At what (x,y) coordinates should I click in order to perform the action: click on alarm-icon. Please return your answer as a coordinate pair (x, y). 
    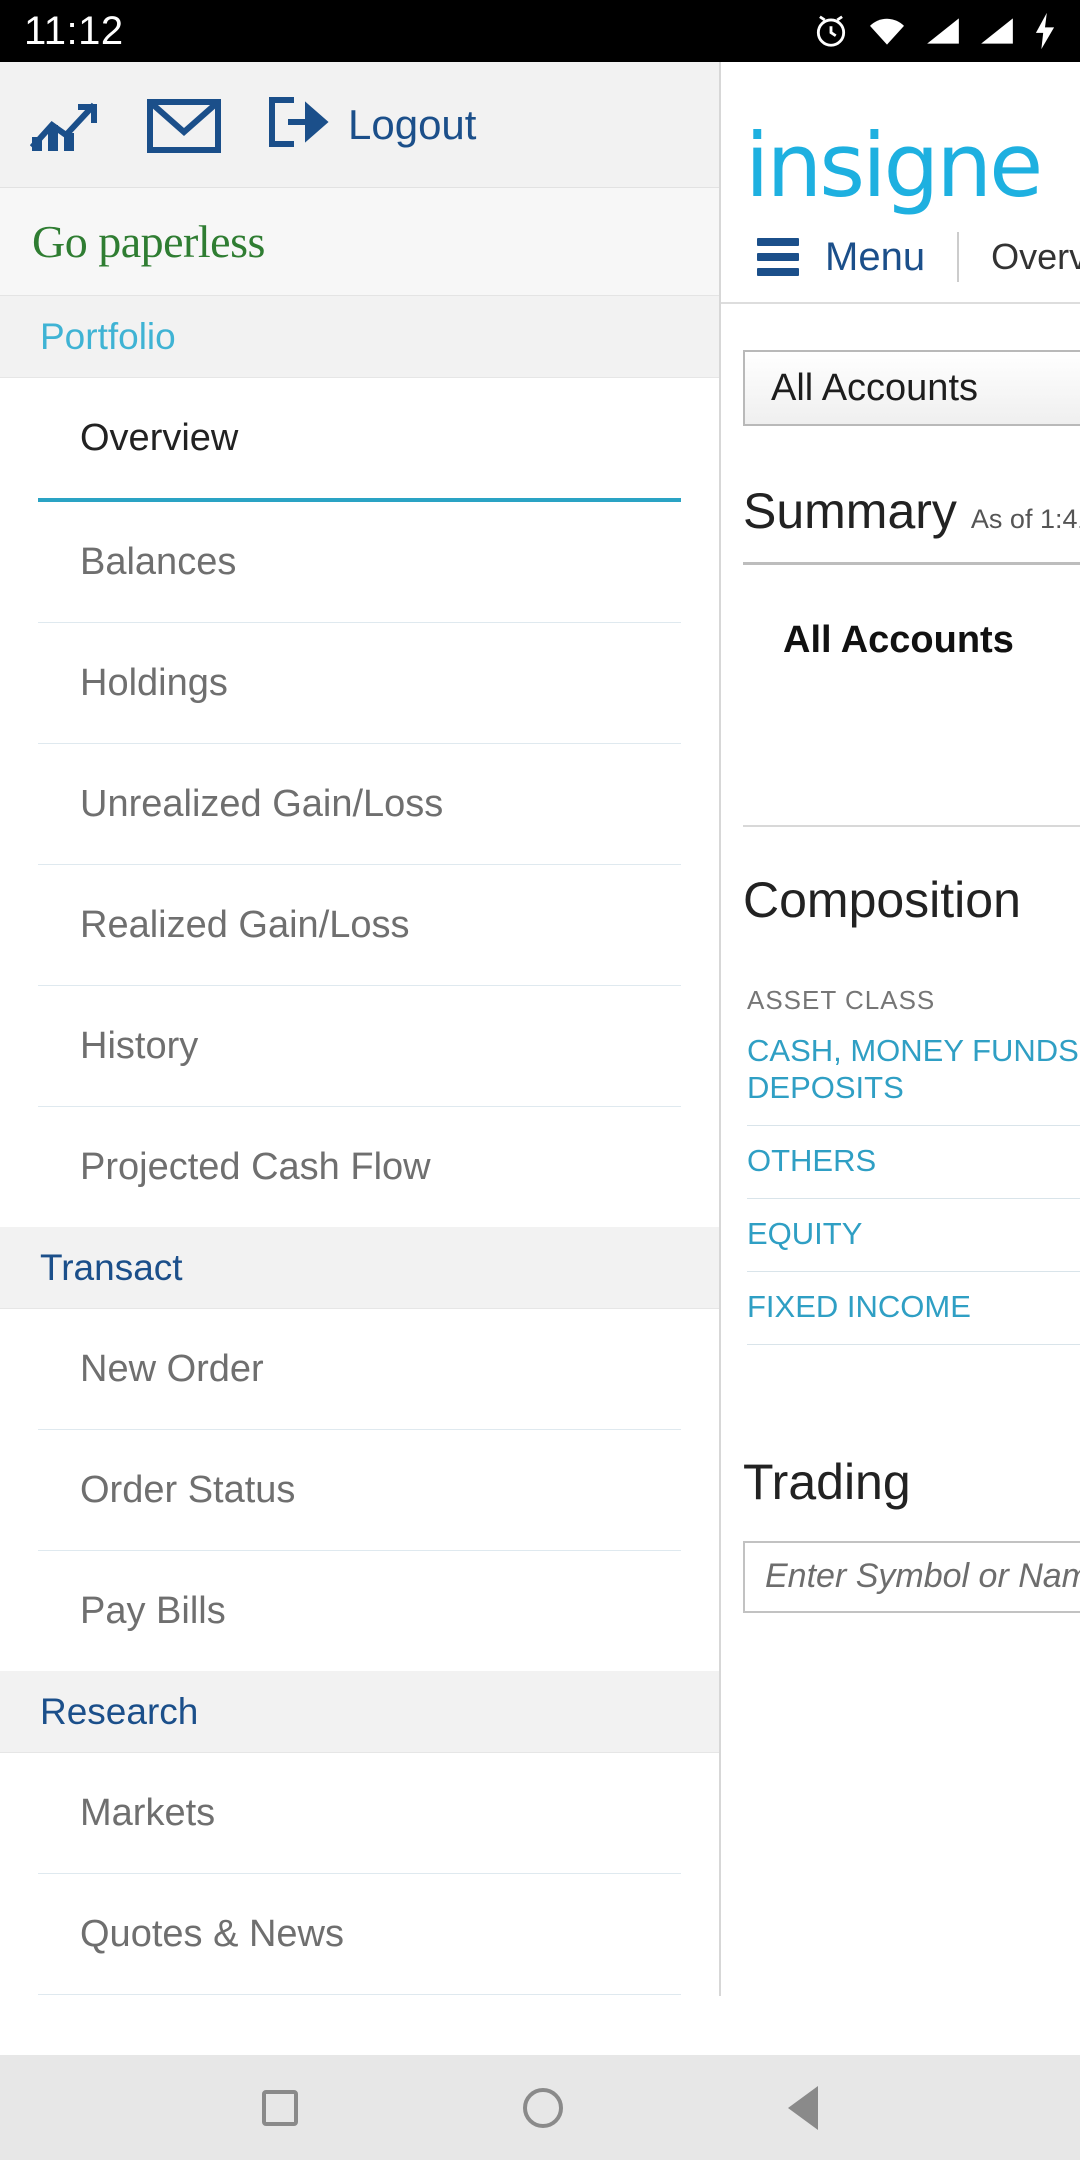
    Looking at the image, I should click on (831, 31).